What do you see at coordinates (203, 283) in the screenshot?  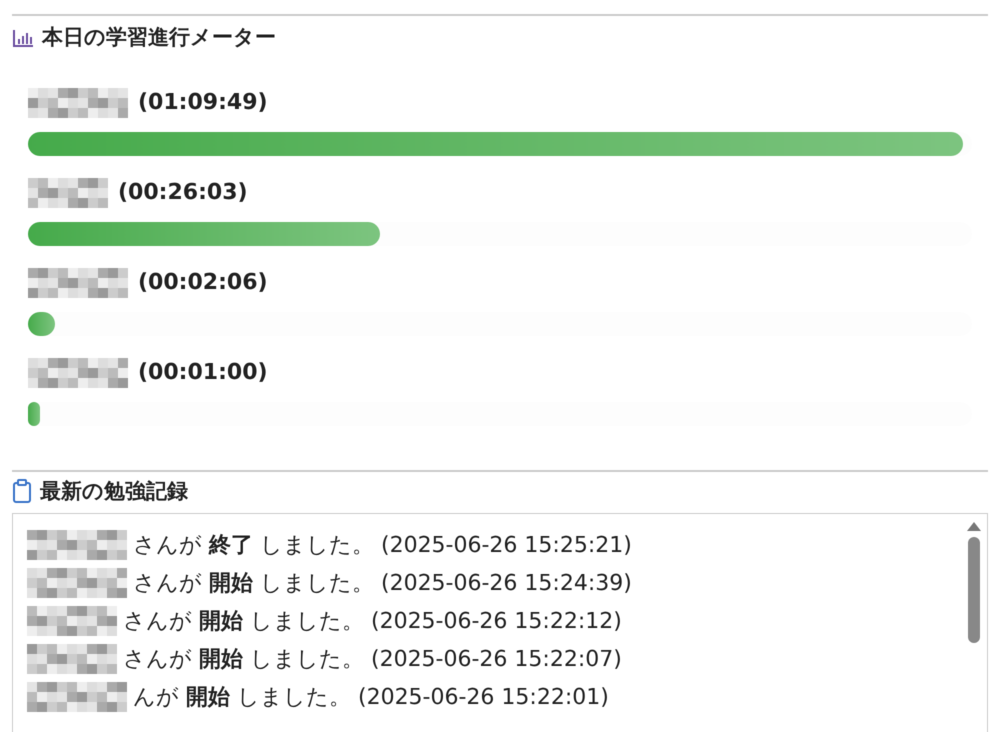 I see `elapsed-time: (00:02:06)` at bounding box center [203, 283].